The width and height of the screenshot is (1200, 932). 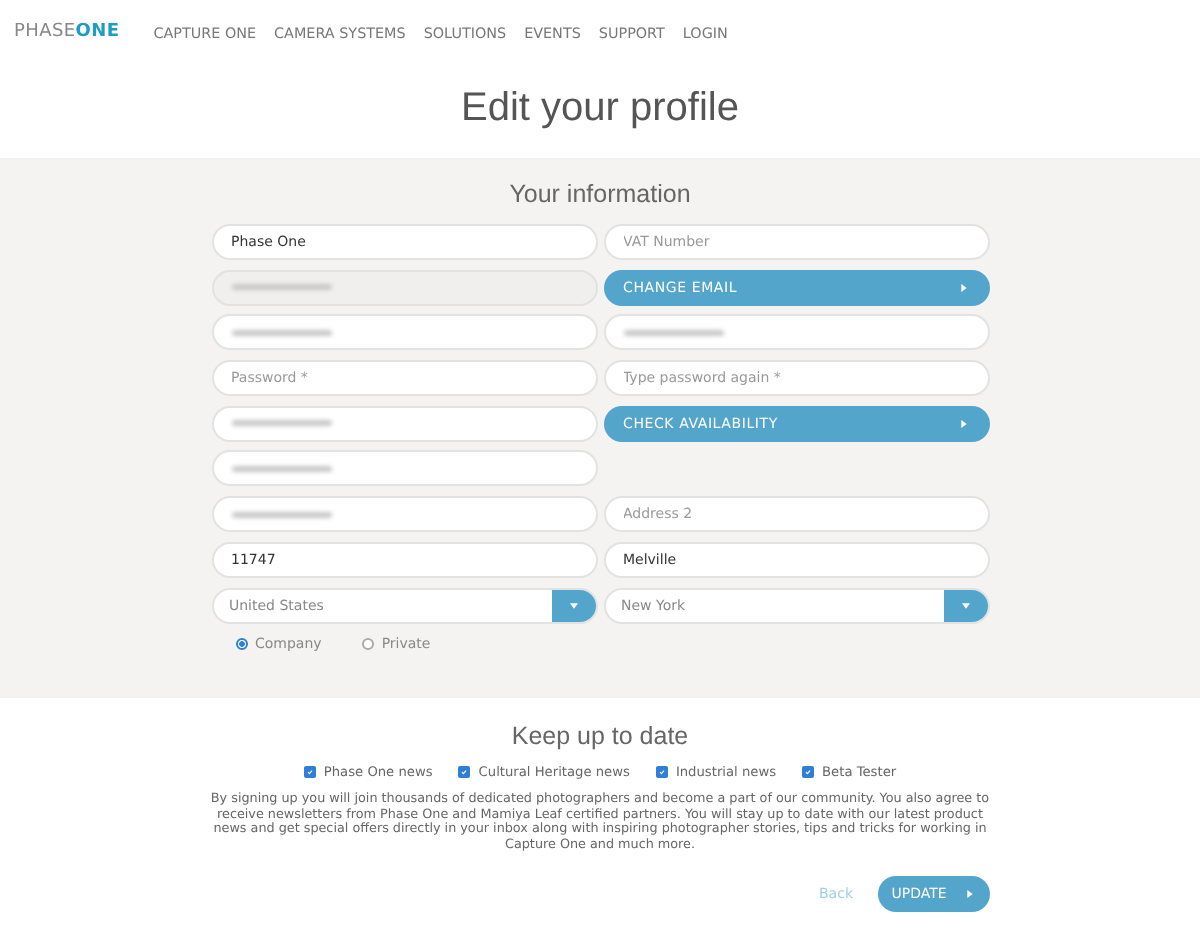 I want to click on section-title: Keep up to date, so click(x=600, y=736).